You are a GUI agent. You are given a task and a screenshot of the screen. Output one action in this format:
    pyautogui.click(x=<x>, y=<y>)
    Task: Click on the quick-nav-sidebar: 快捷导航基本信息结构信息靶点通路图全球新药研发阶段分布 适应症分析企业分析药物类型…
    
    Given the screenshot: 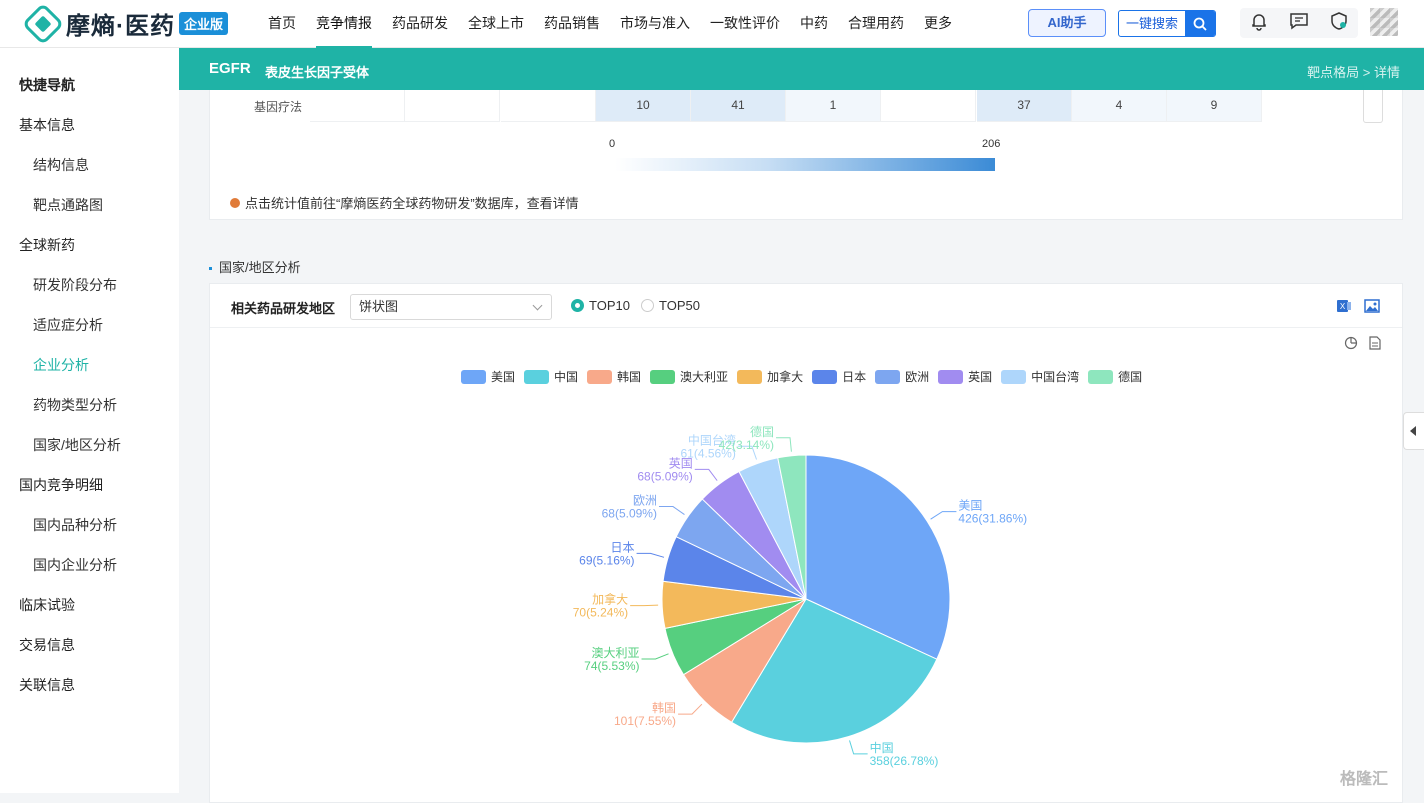 What is the action you would take?
    pyautogui.click(x=89, y=420)
    